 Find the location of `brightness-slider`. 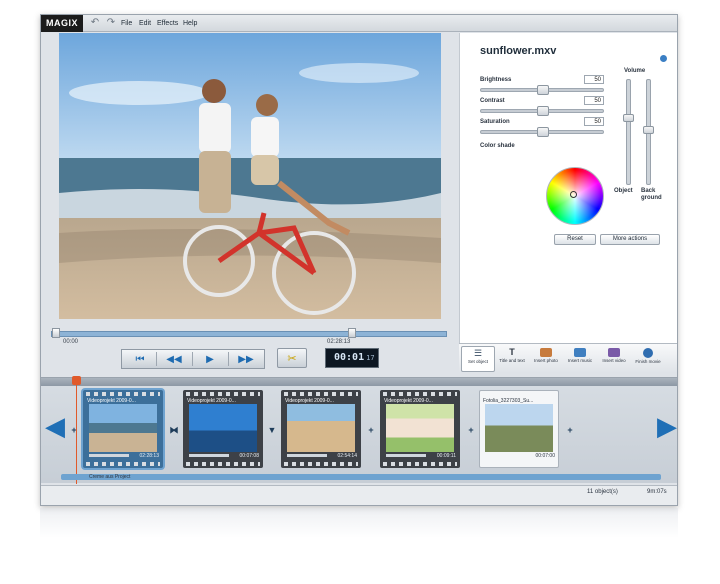

brightness-slider is located at coordinates (542, 90).